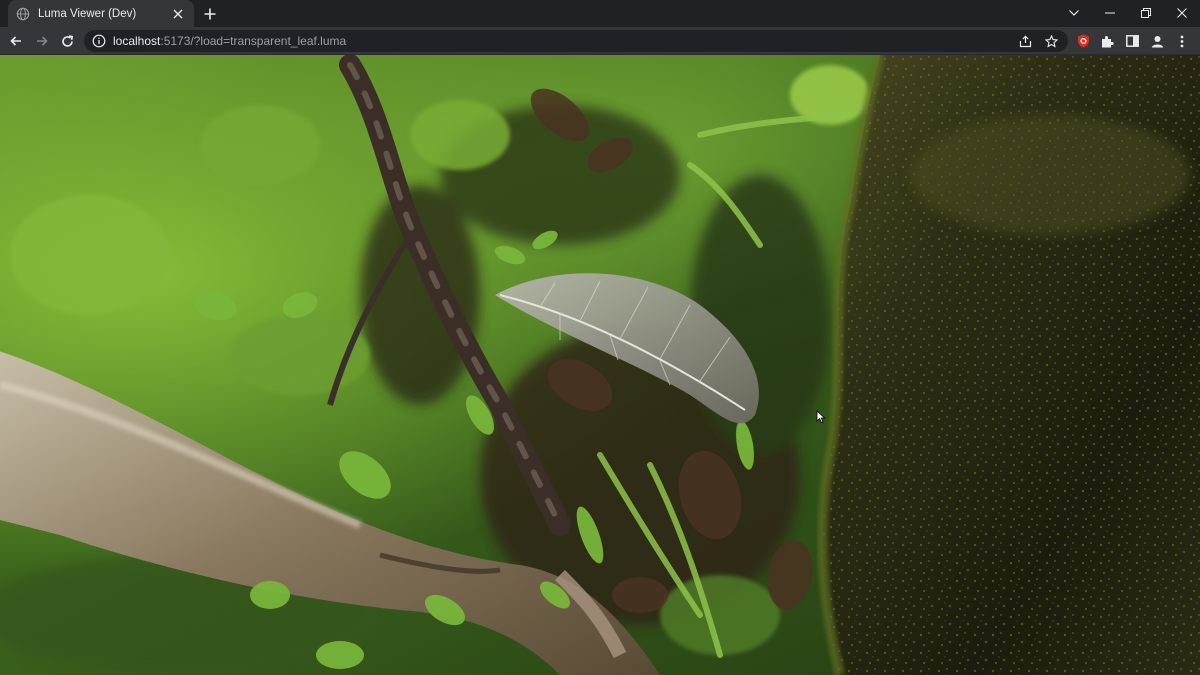  I want to click on profile-button, so click(1157, 41).